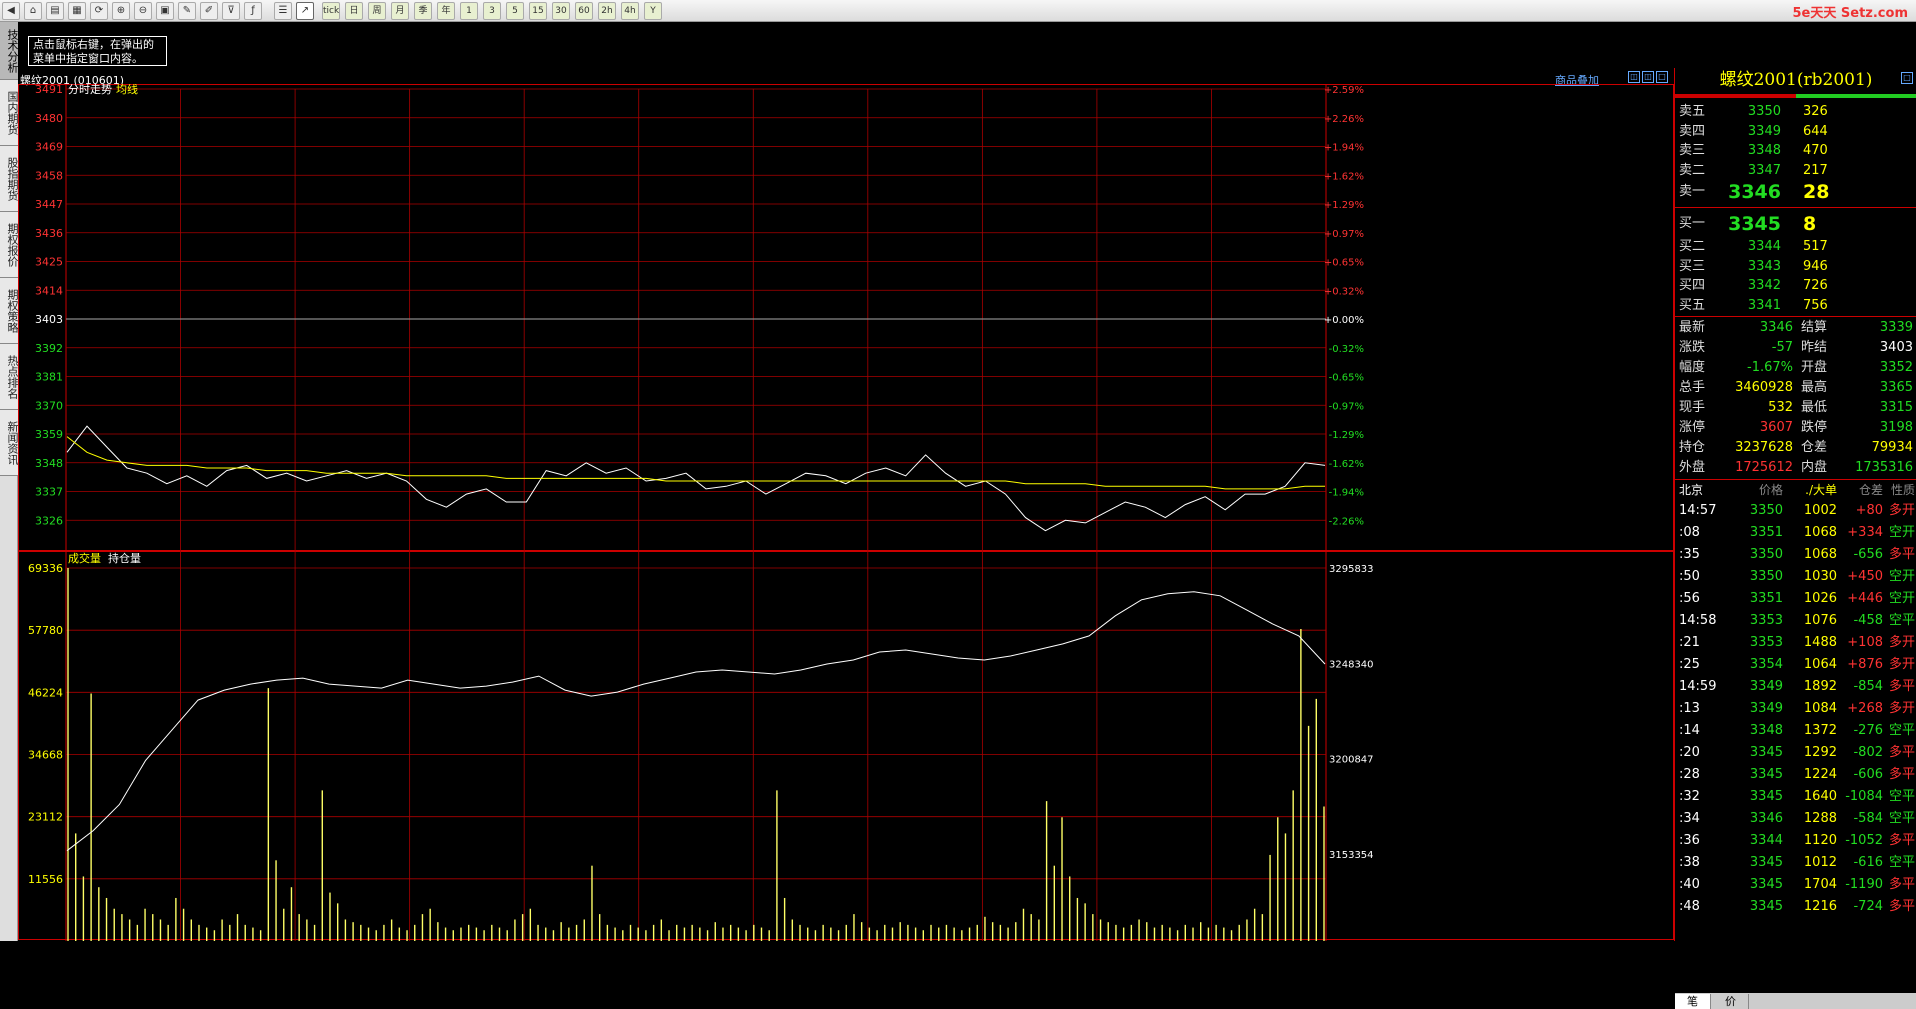 This screenshot has height=1009, width=1916. I want to click on tick-tab-0: 笔, so click(1693, 1001).